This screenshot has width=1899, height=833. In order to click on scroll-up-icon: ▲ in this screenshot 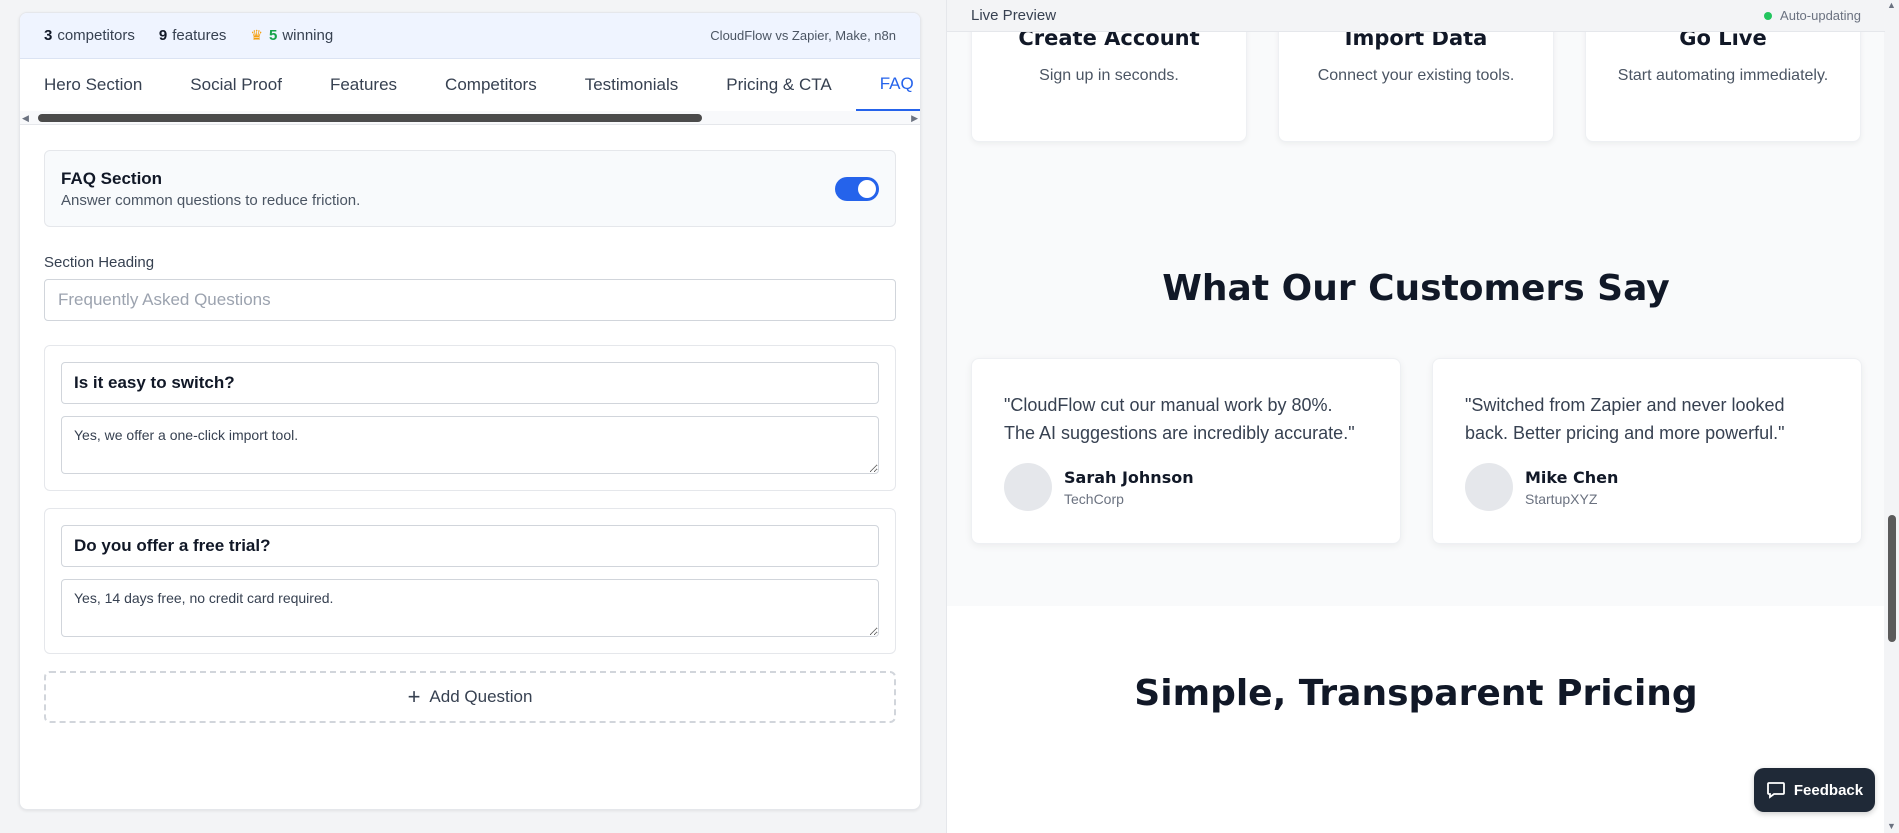, I will do `click(1891, 5)`.